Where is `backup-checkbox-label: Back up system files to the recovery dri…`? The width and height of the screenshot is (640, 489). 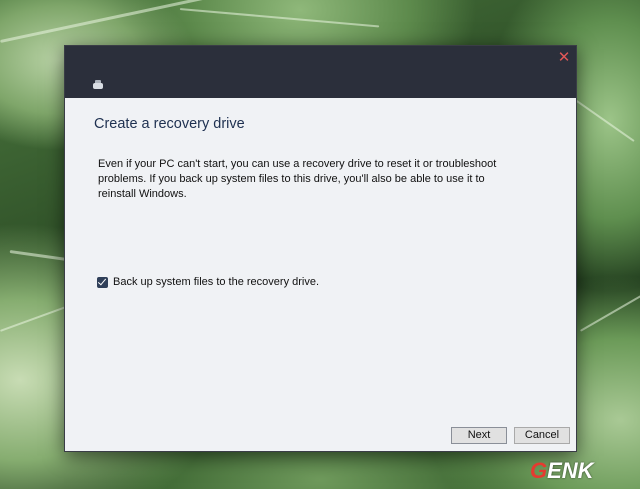 backup-checkbox-label: Back up system files to the recovery dri… is located at coordinates (216, 282).